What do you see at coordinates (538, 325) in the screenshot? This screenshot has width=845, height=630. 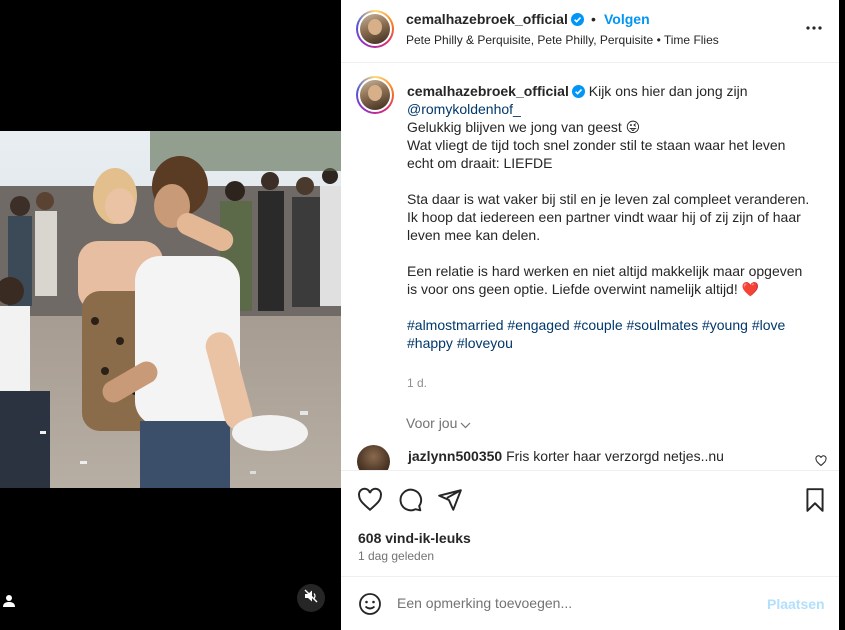 I see `hashtag-link: #engaged` at bounding box center [538, 325].